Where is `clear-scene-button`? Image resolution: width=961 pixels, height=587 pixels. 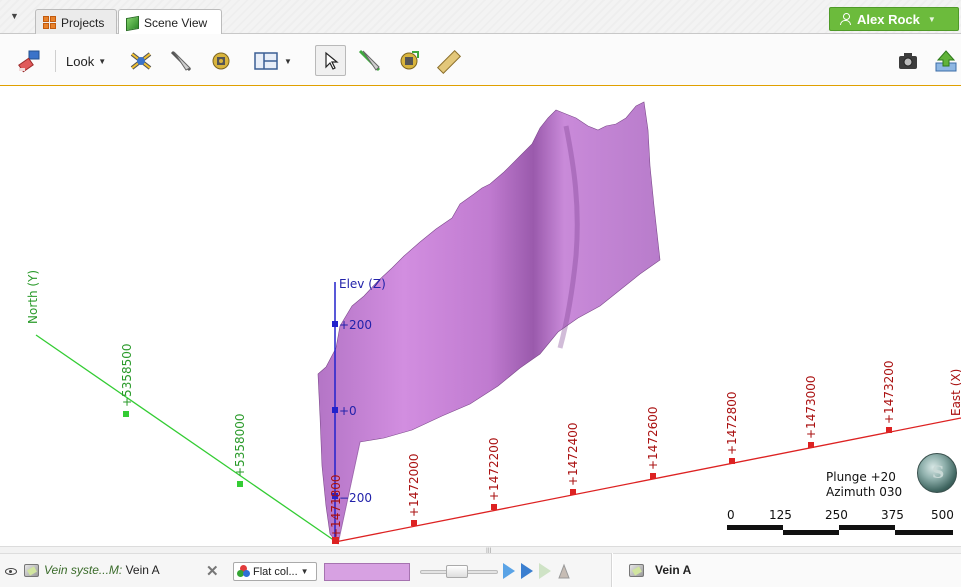
clear-scene-button is located at coordinates (29, 61).